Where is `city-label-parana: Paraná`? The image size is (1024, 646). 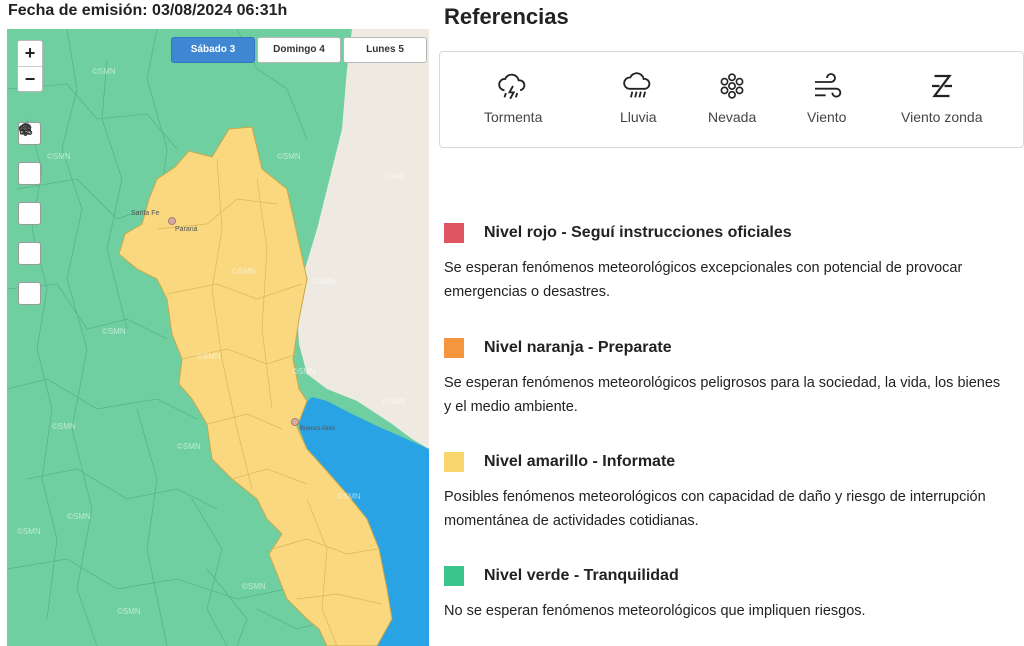 city-label-parana: Paraná is located at coordinates (186, 229).